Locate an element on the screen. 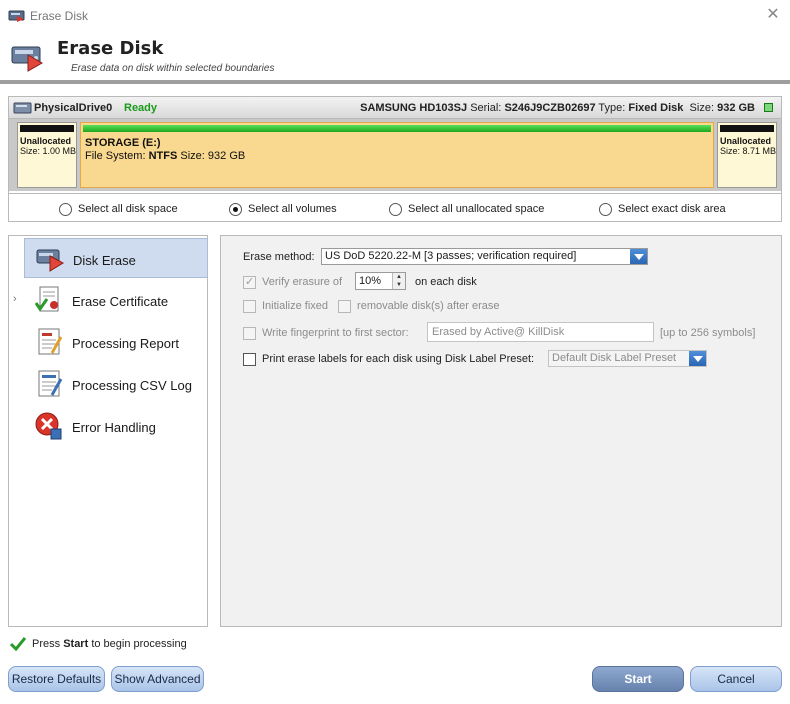 The width and height of the screenshot is (790, 704). restore-defaults-button: Restore Defaults is located at coordinates (56, 679).